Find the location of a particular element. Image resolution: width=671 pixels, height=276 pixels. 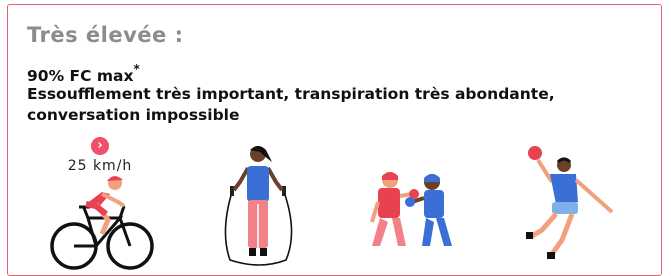

speed-indicator: › 25 km/h is located at coordinates (100, 155).